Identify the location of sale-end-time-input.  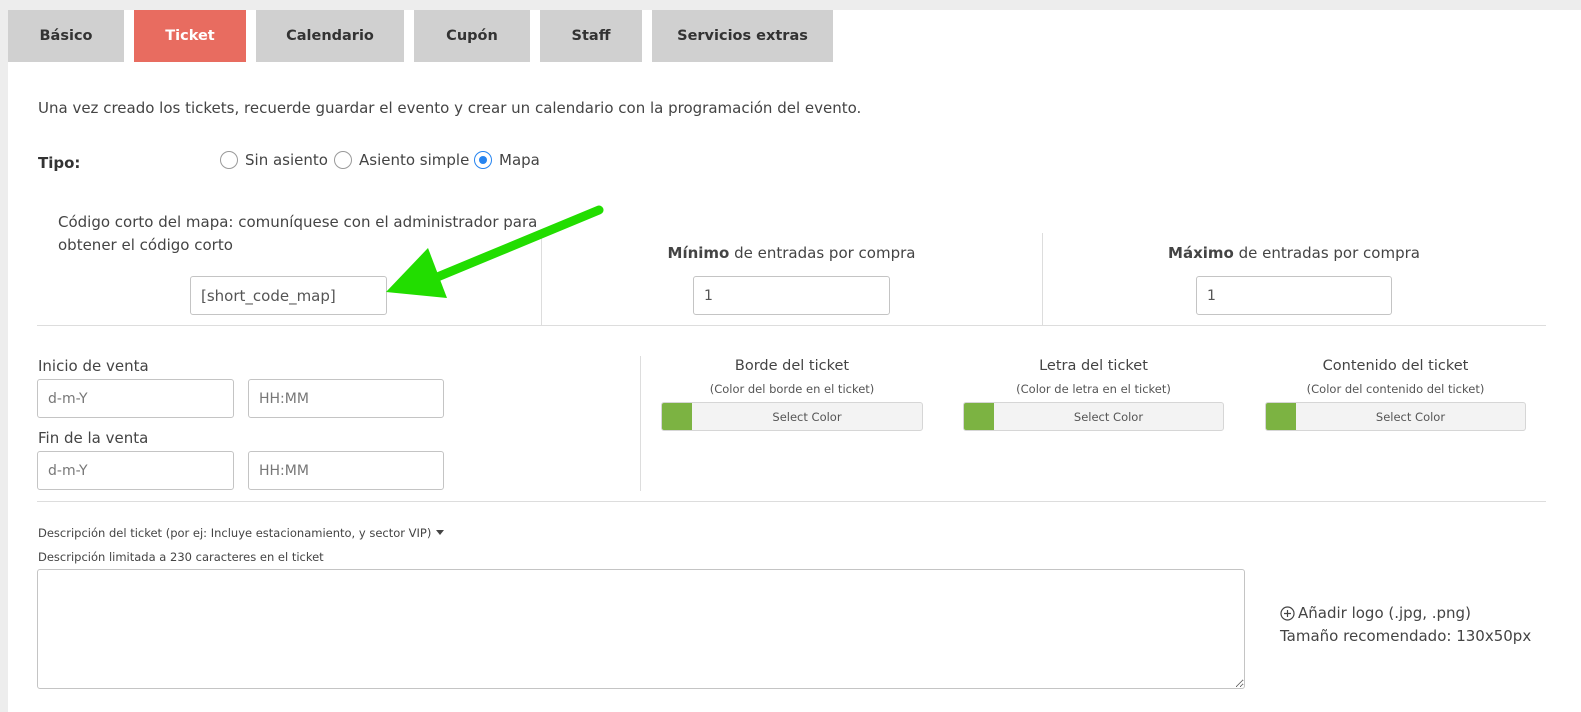
(346, 470).